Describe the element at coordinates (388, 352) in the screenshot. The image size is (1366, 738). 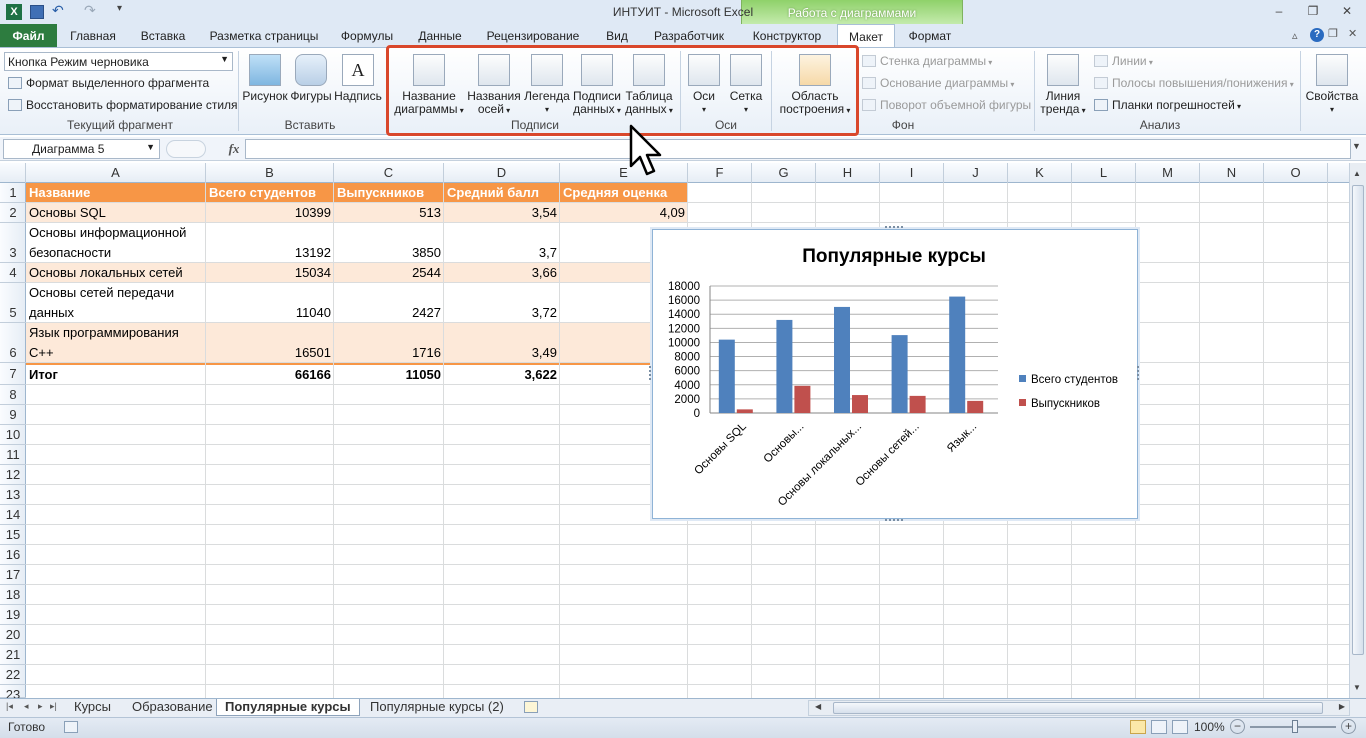
I see `table-cell: 1716` at that location.